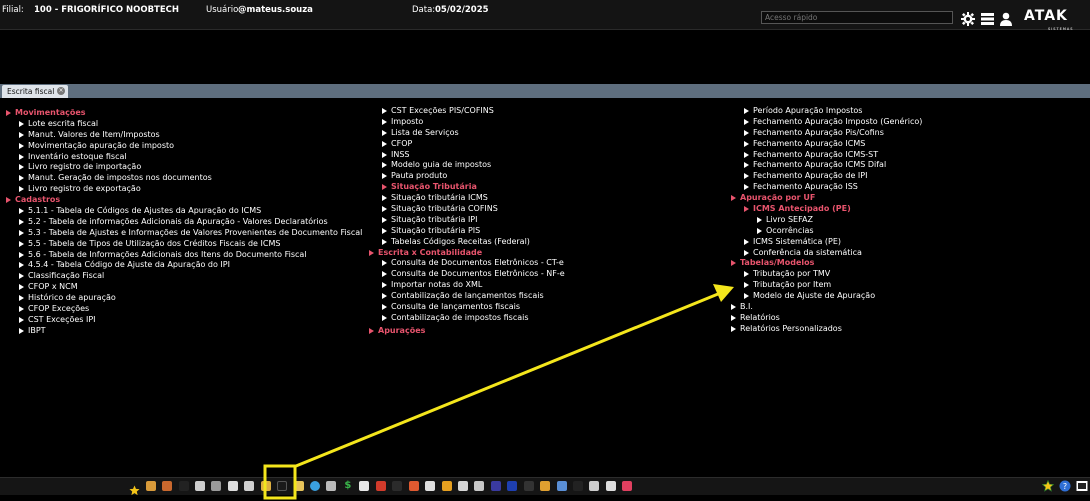  Describe the element at coordinates (61, 91) in the screenshot. I see `close-icon: ×` at that location.